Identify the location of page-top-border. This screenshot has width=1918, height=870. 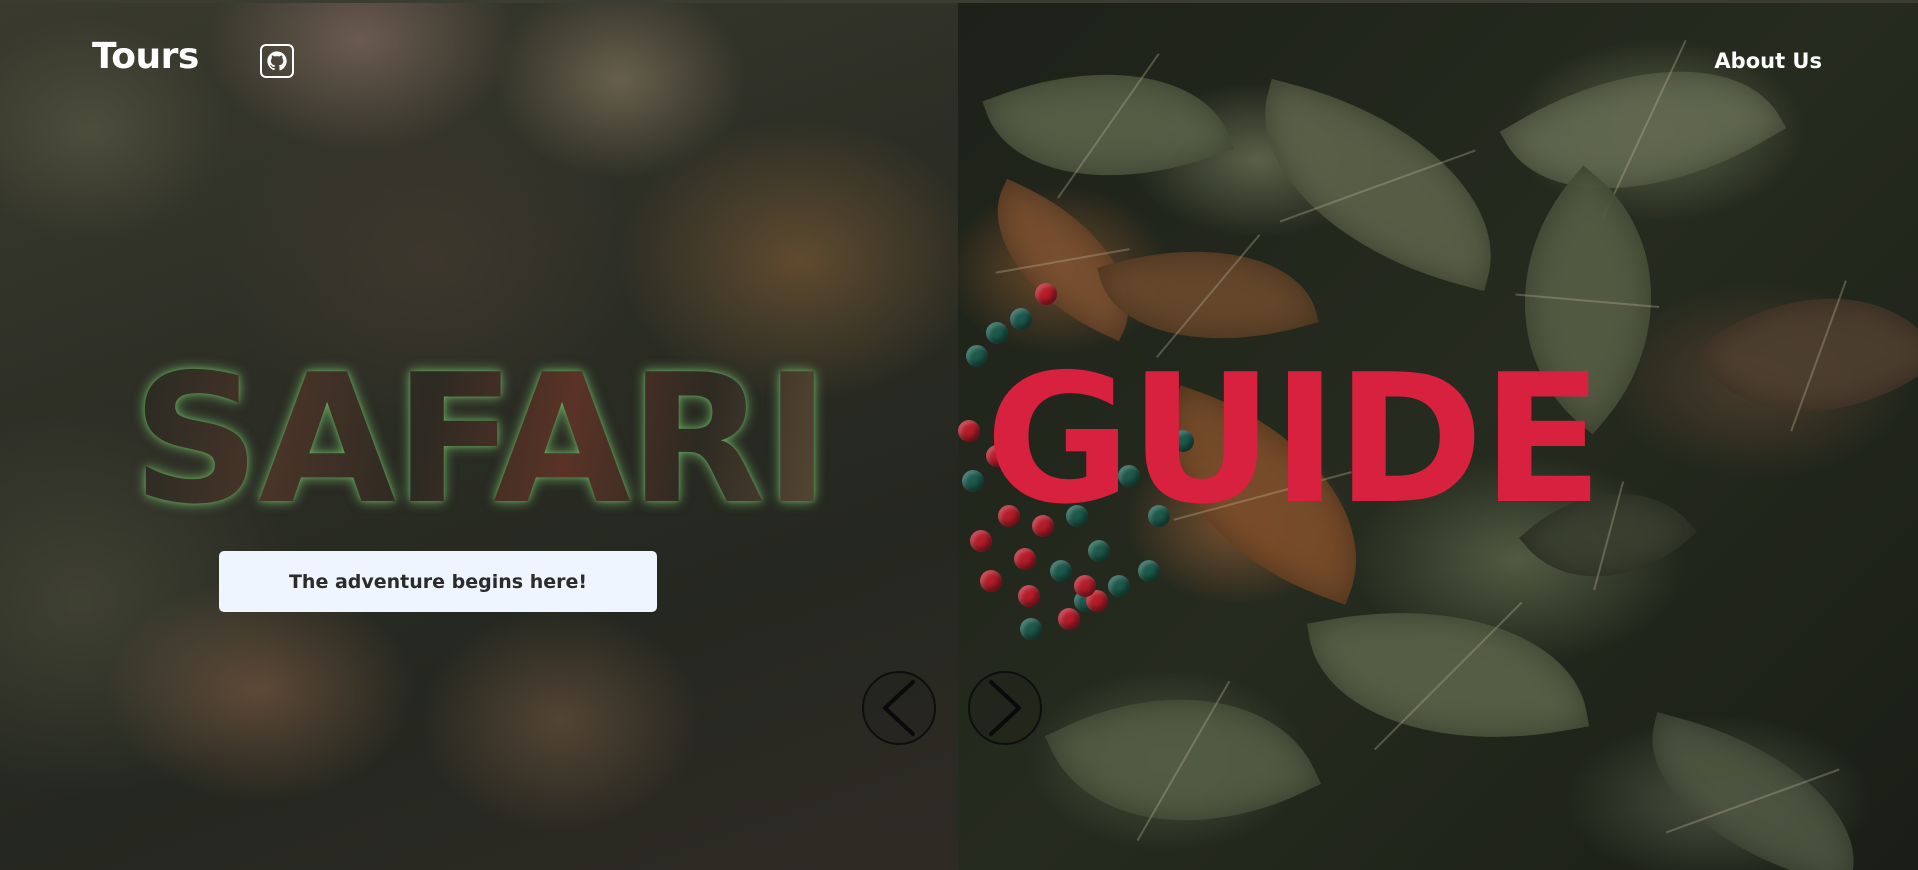
(959, 1).